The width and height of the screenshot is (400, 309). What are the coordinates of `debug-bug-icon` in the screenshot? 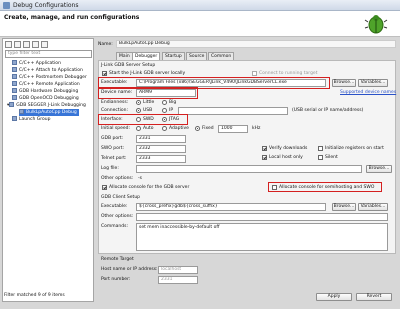 It's located at (376, 24).